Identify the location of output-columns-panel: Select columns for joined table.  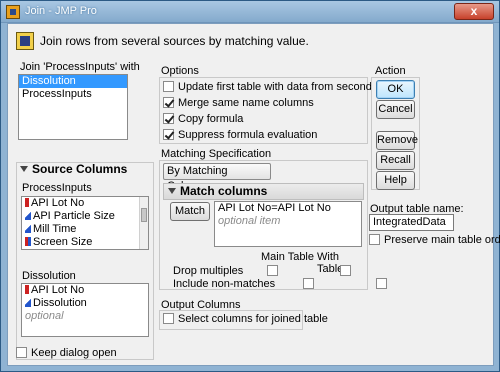
(243, 320).